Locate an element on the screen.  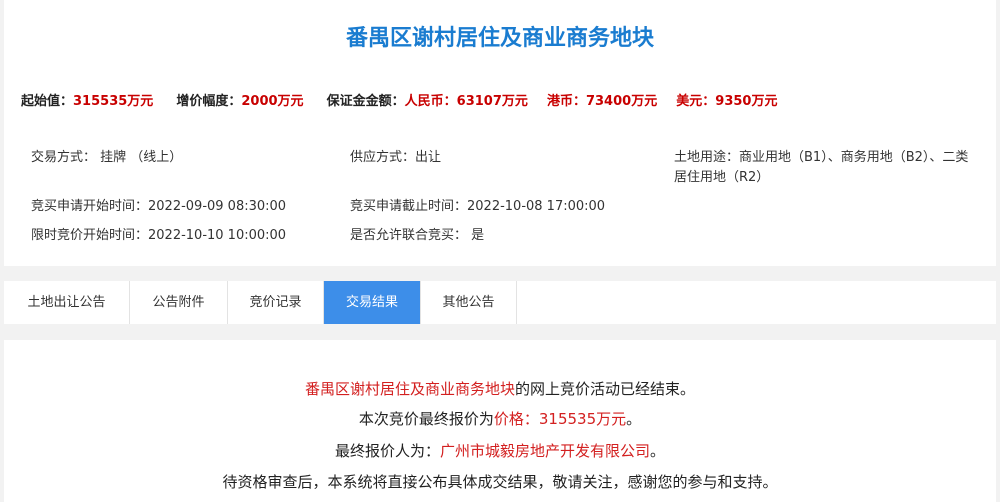
result-line-4: 待资格审查后，本系统将直接公布具体成交结果，敬请关注，感谢您的参与和支持。 is located at coordinates (500, 482).